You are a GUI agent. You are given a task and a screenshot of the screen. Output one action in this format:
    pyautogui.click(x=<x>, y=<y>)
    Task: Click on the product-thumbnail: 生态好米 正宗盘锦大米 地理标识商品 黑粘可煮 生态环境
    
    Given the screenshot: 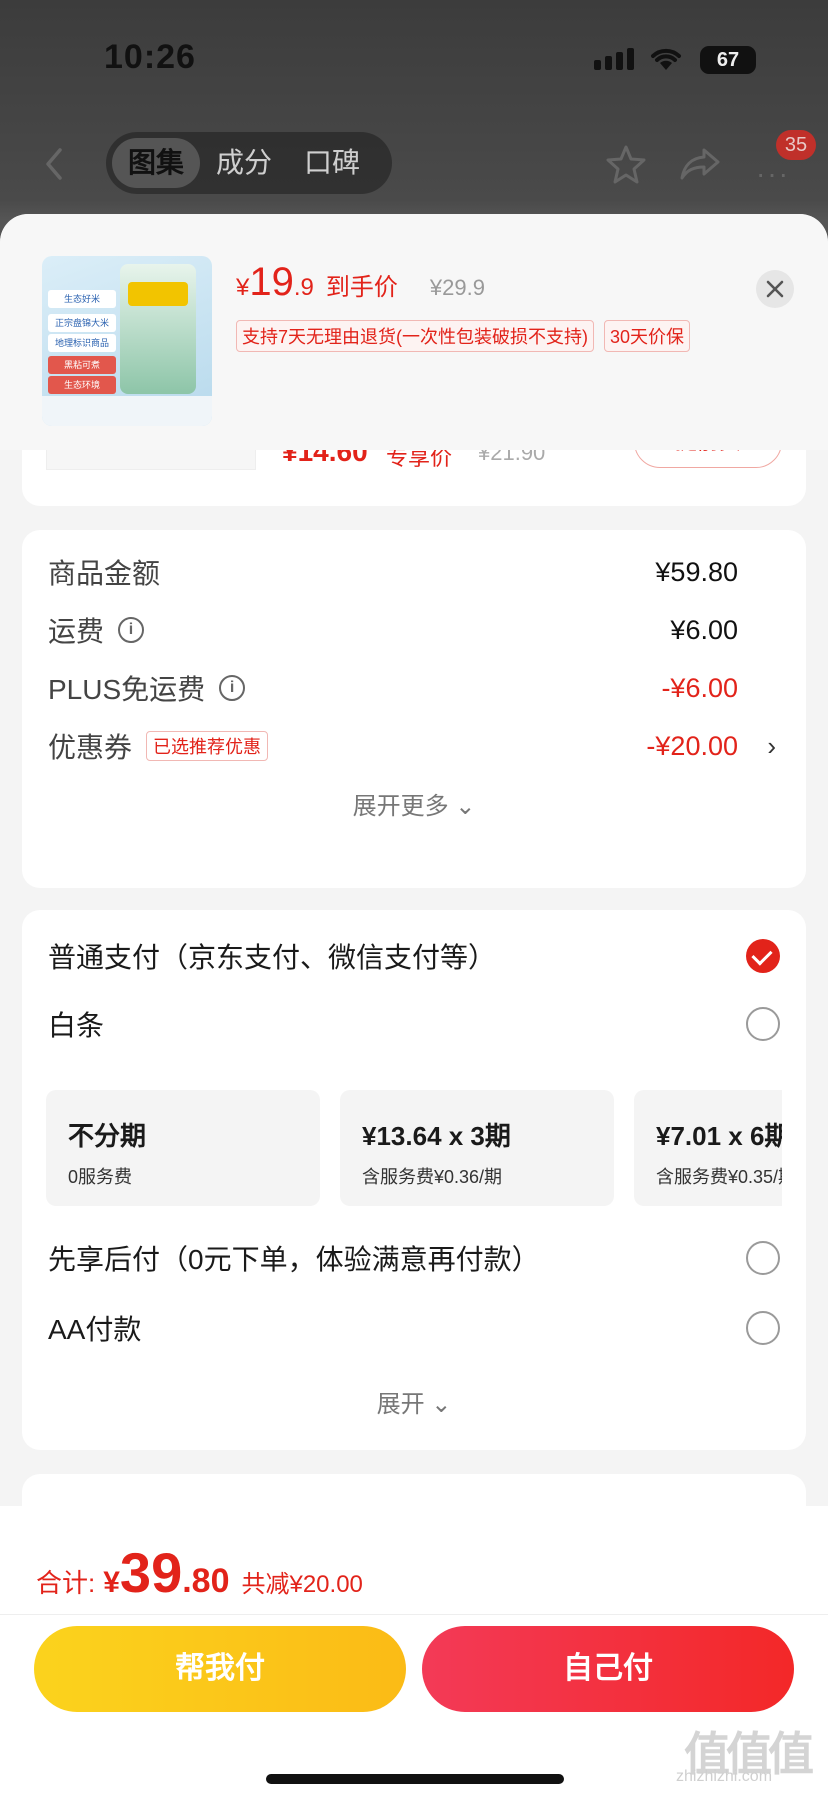 What is the action you would take?
    pyautogui.click(x=127, y=341)
    